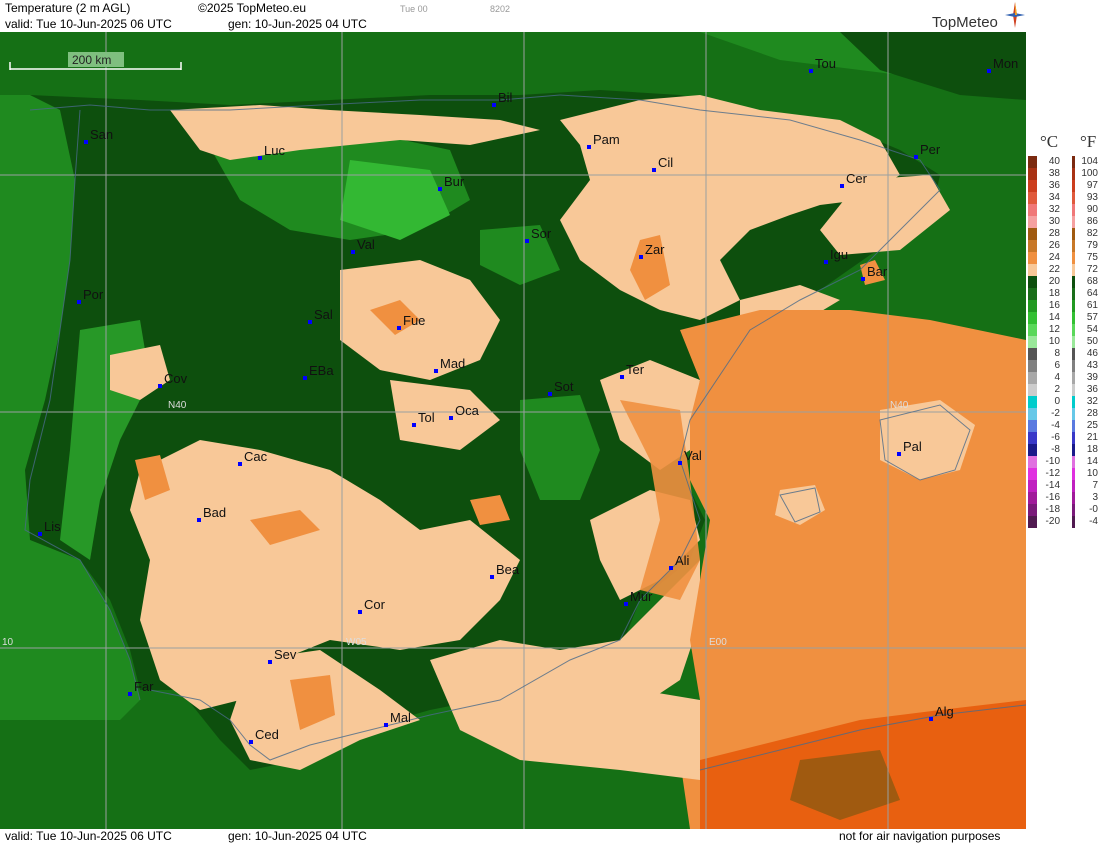 This screenshot has height=843, width=1117. I want to click on legend-fahrenheit-label: 64, so click(1093, 293).